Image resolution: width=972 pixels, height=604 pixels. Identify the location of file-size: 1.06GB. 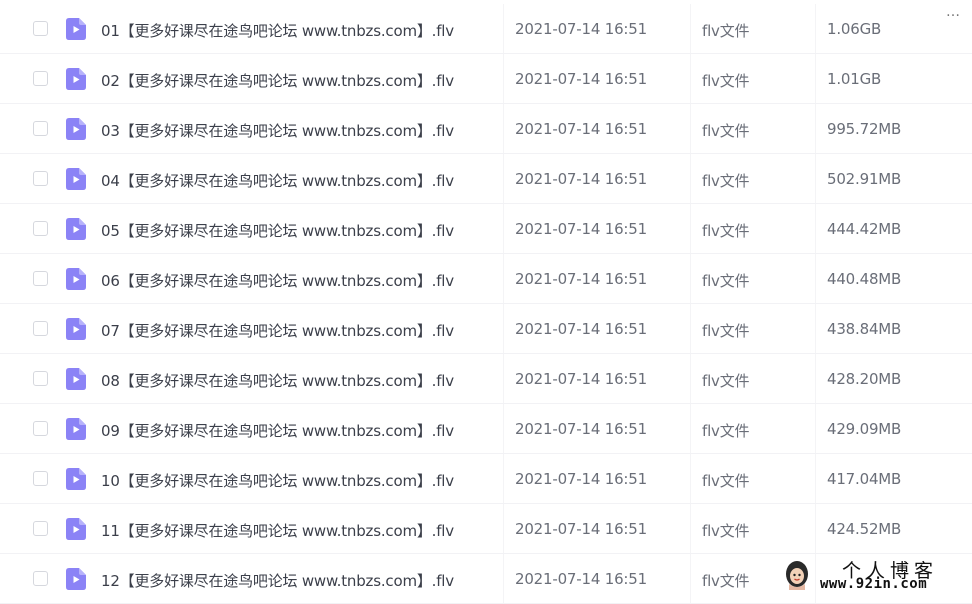
(854, 29).